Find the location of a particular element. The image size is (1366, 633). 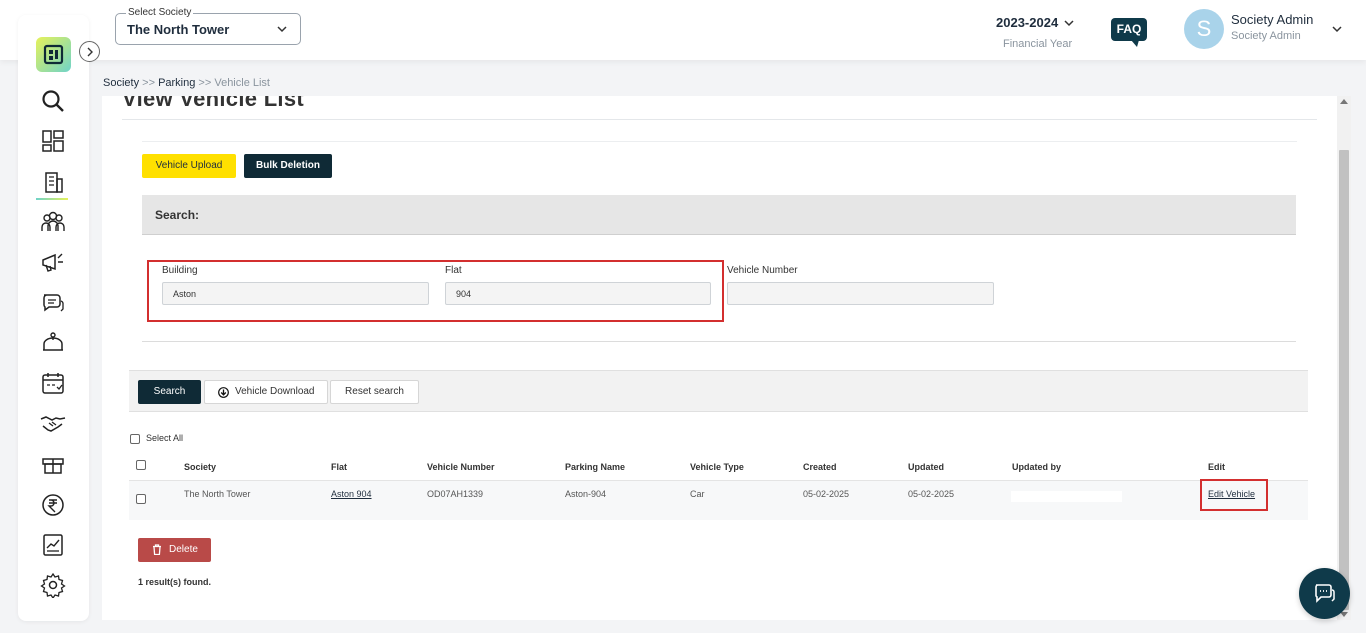

faq-button: FAQ is located at coordinates (1129, 32).